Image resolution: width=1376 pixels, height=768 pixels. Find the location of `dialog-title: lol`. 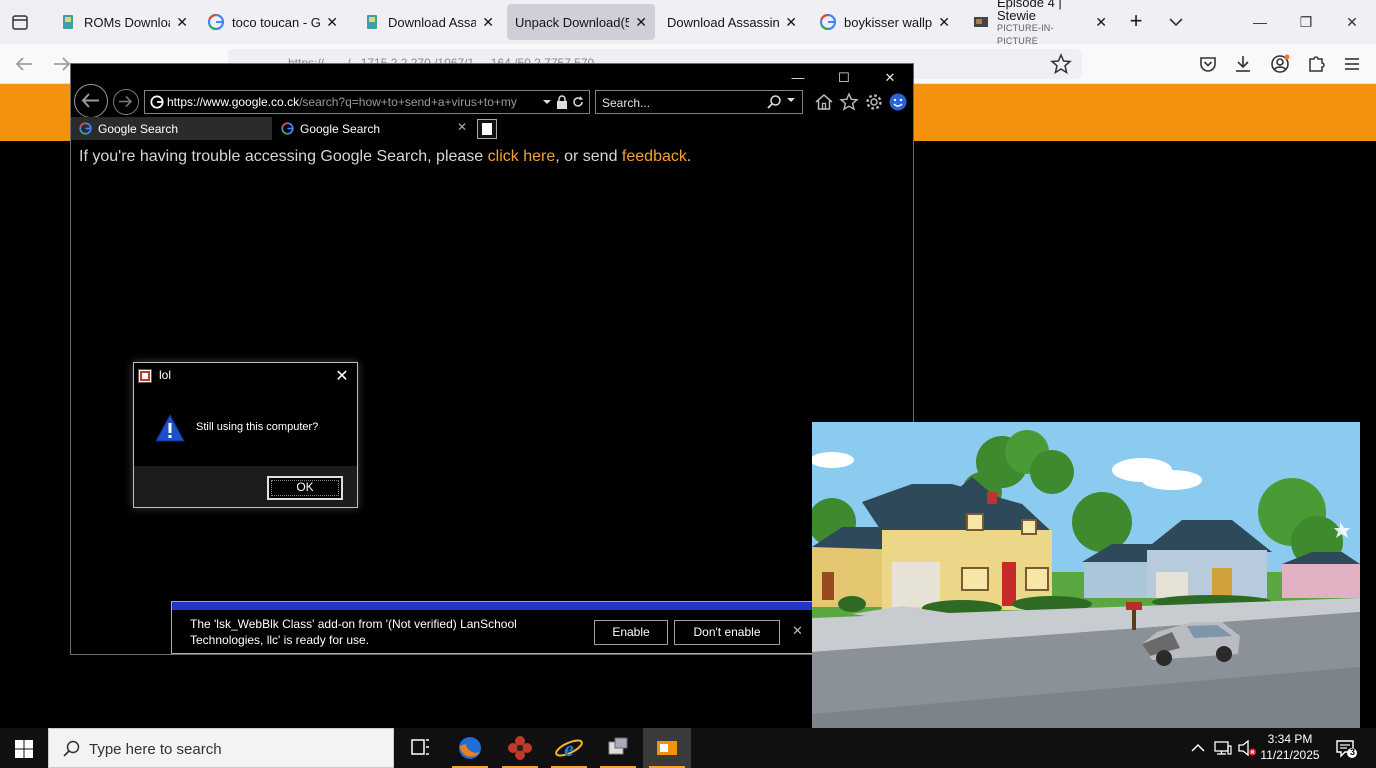

dialog-title: lol is located at coordinates (165, 375).